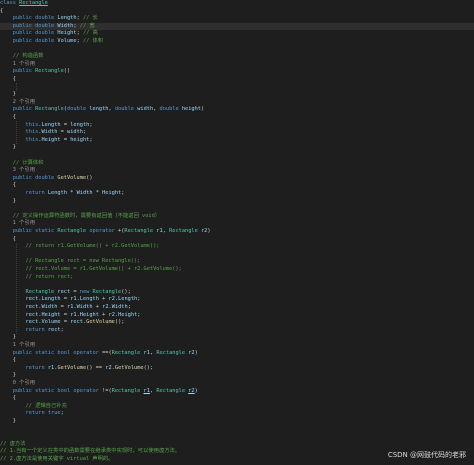  Describe the element at coordinates (72, 177) in the screenshot. I see `code-token: GetVolume` at that location.